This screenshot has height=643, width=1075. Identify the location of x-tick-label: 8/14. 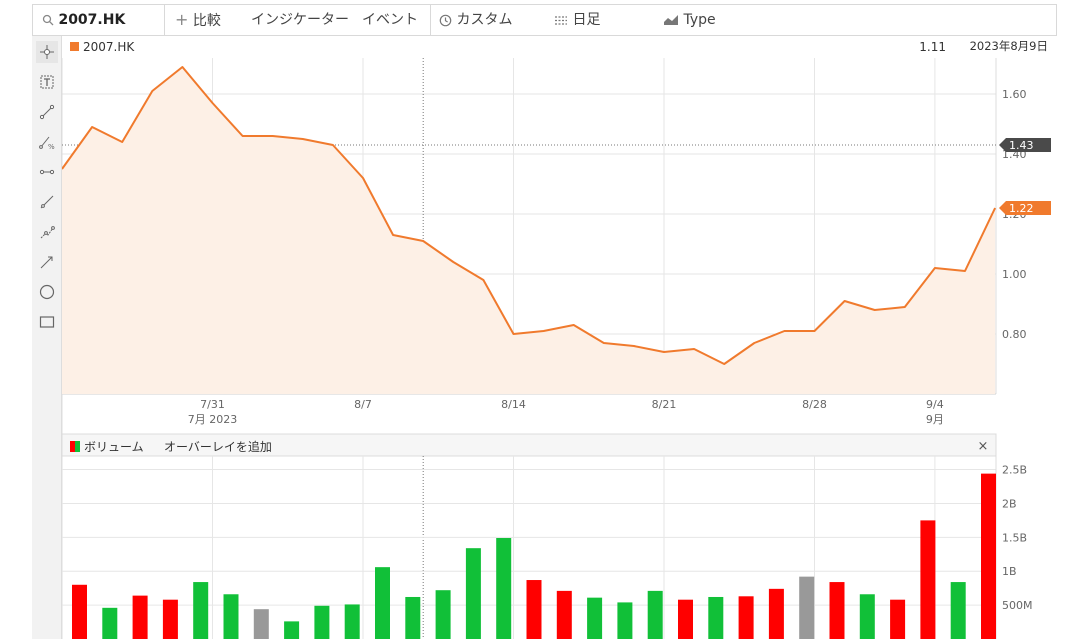
(513, 404).